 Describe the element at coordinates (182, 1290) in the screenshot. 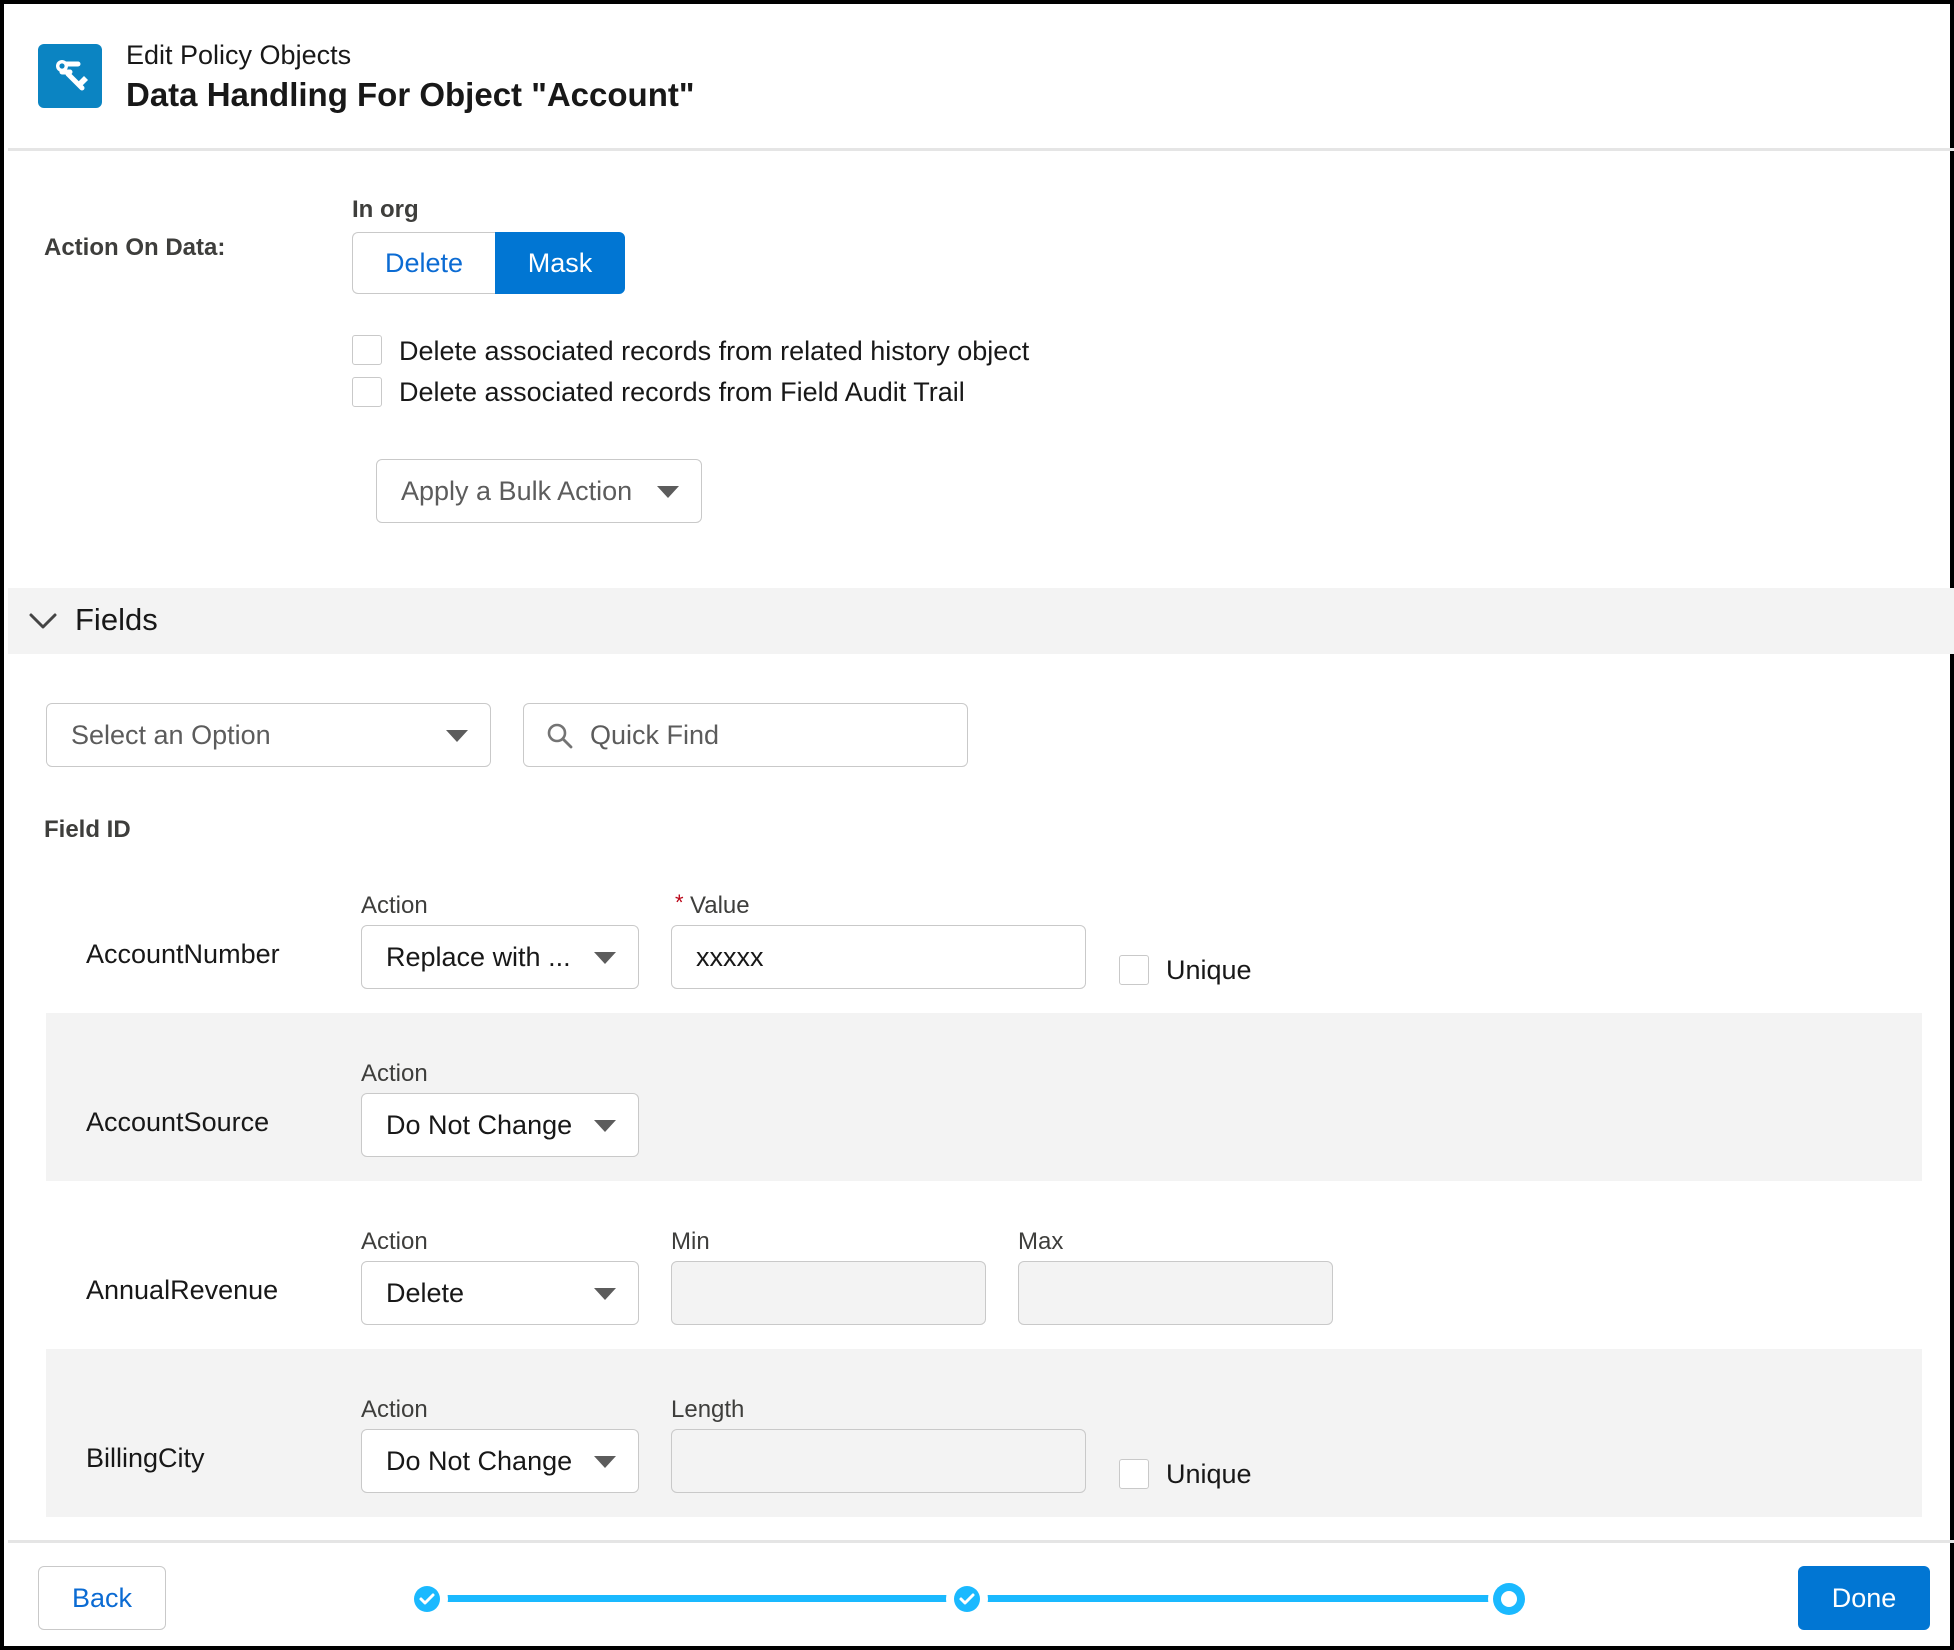

I see `field-name-annual-revenue: AnnualRevenue` at that location.